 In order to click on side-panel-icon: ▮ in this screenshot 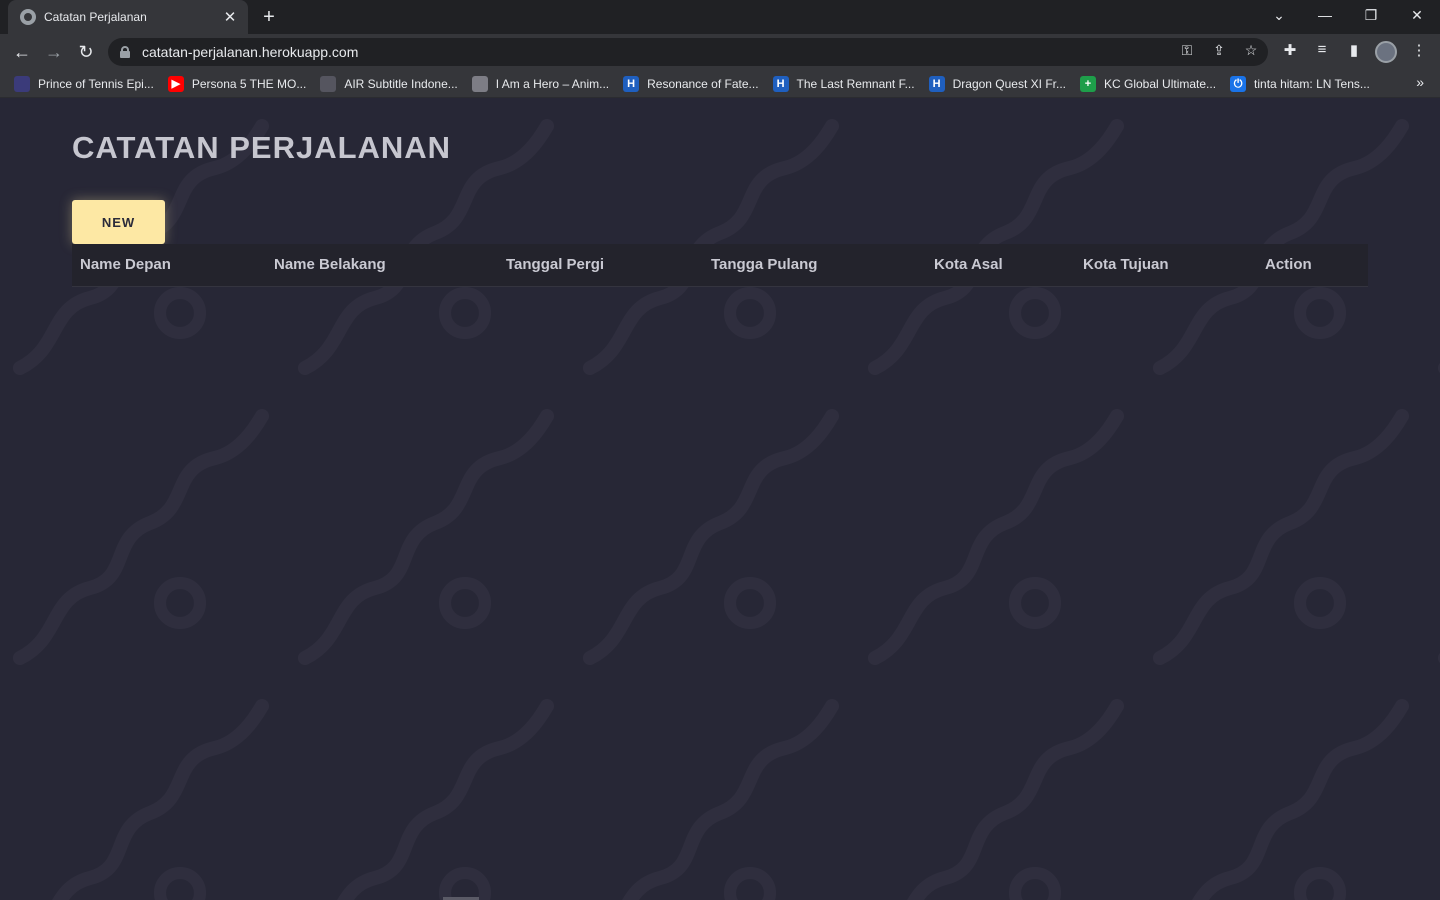, I will do `click(1354, 50)`.